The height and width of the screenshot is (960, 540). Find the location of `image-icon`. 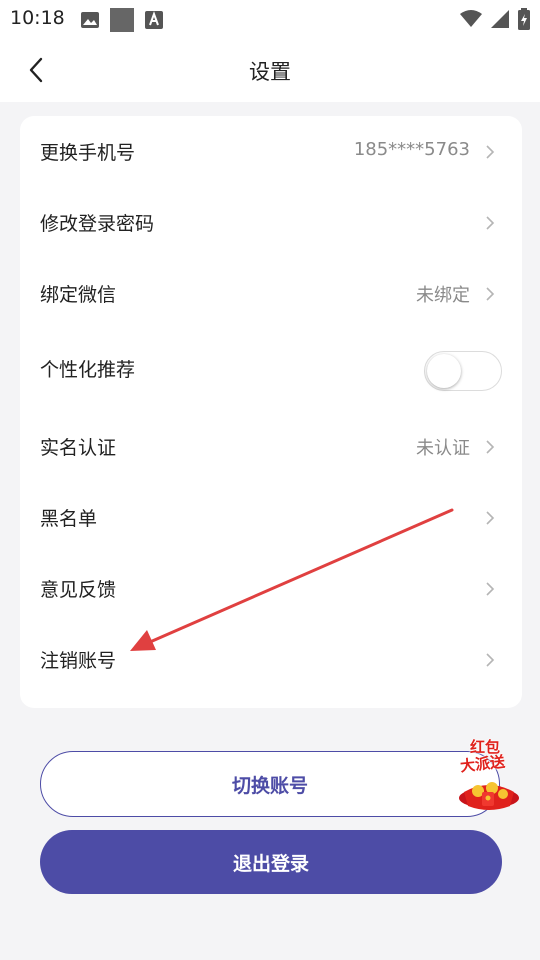

image-icon is located at coordinates (90, 20).